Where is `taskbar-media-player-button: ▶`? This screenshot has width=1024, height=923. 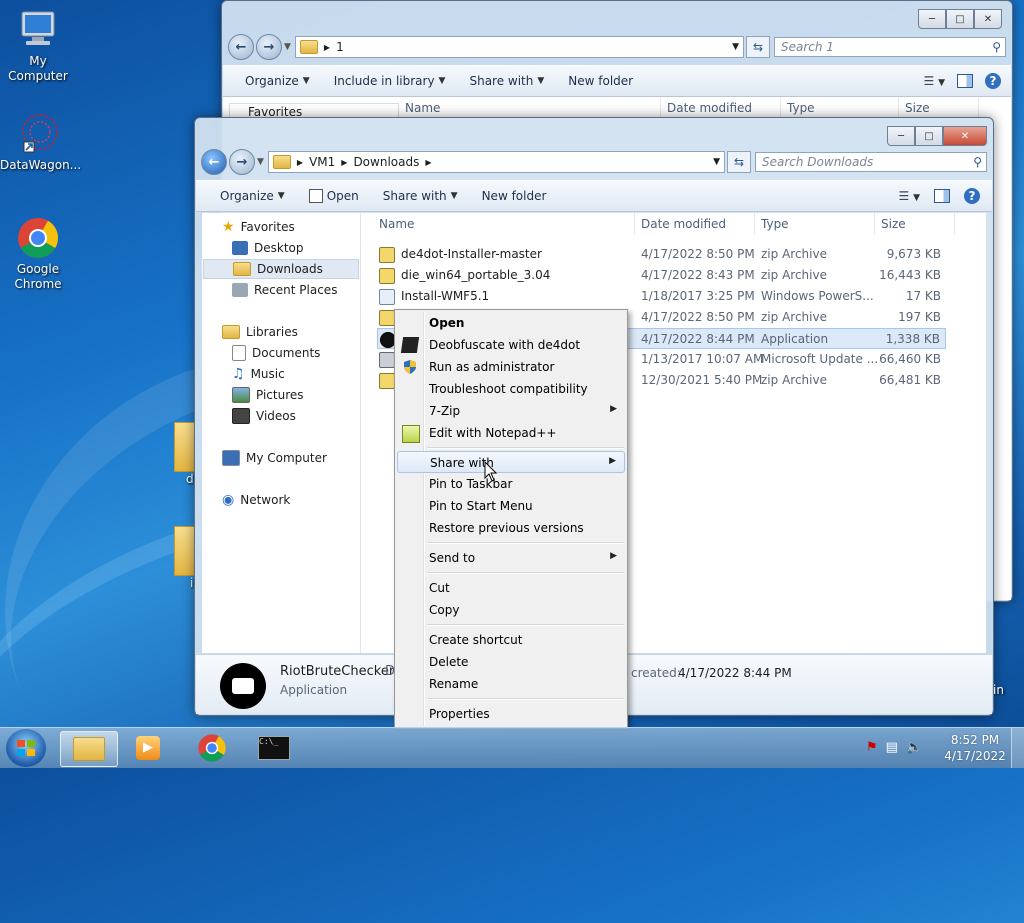 taskbar-media-player-button: ▶ is located at coordinates (148, 748).